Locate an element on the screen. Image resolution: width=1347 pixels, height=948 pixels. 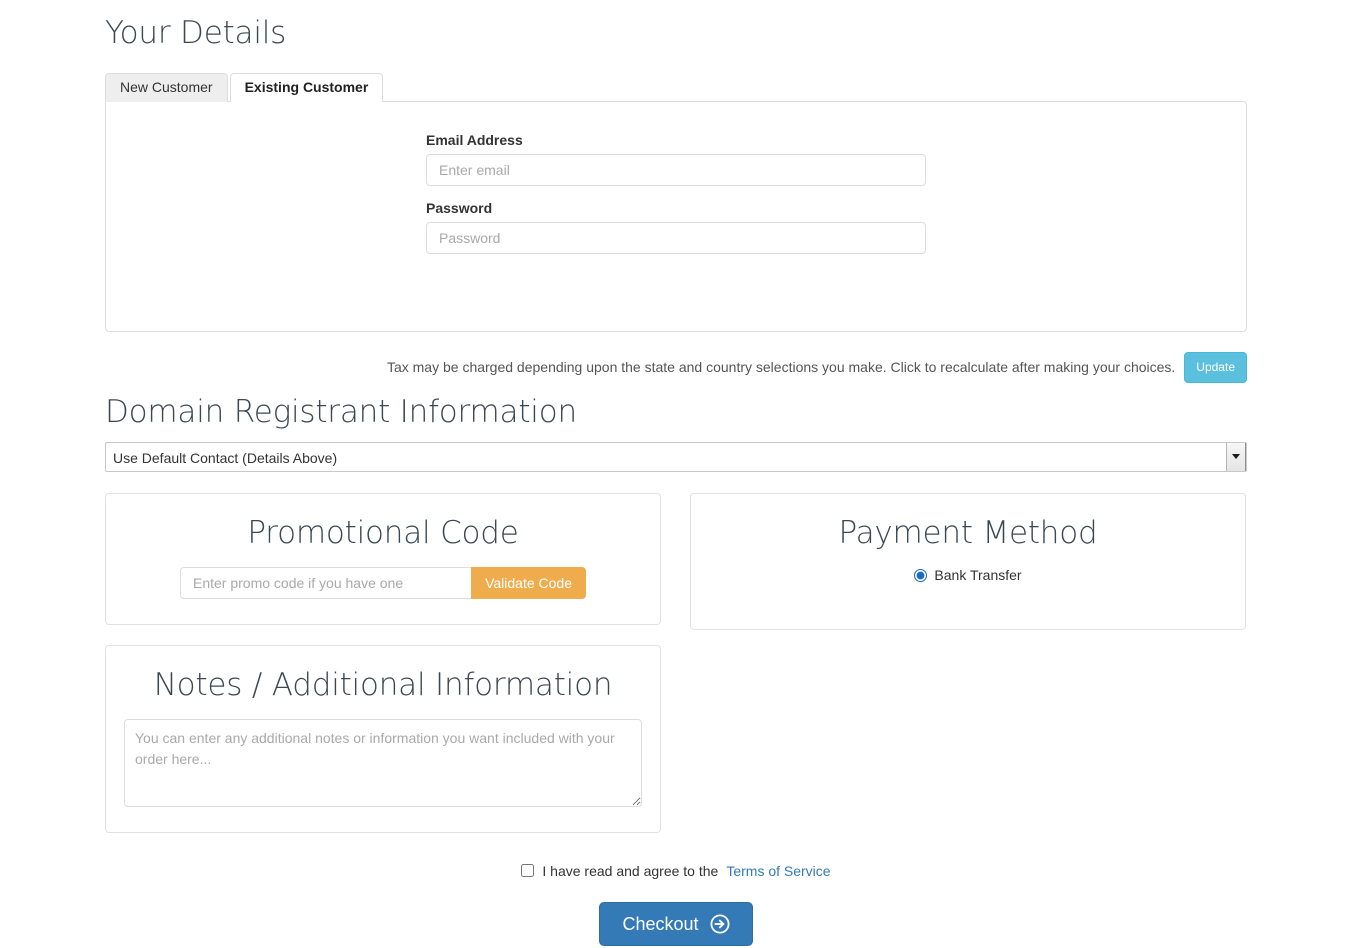
checkout-button: Checkout is located at coordinates (676, 923).